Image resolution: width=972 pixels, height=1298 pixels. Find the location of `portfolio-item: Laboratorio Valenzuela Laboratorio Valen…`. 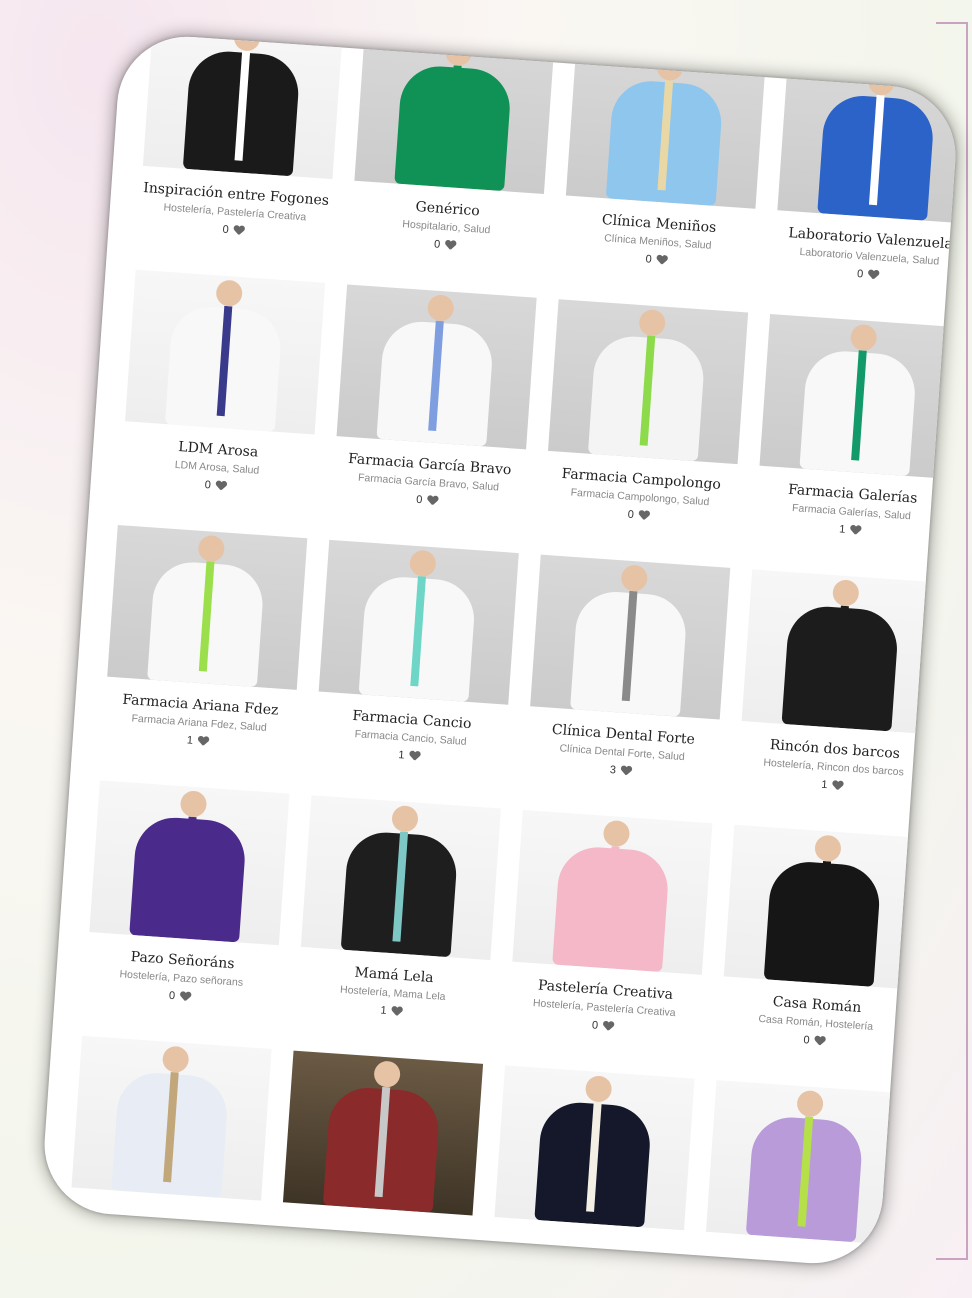

portfolio-item: Laboratorio Valenzuela Laboratorio Valen… is located at coordinates (865, 191).